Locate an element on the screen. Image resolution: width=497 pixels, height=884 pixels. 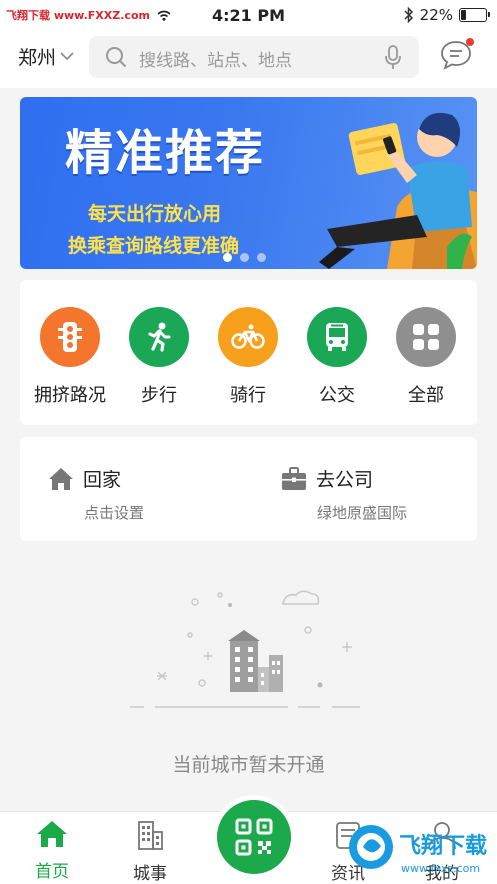
quick-action-all: 全部 is located at coordinates (426, 357).